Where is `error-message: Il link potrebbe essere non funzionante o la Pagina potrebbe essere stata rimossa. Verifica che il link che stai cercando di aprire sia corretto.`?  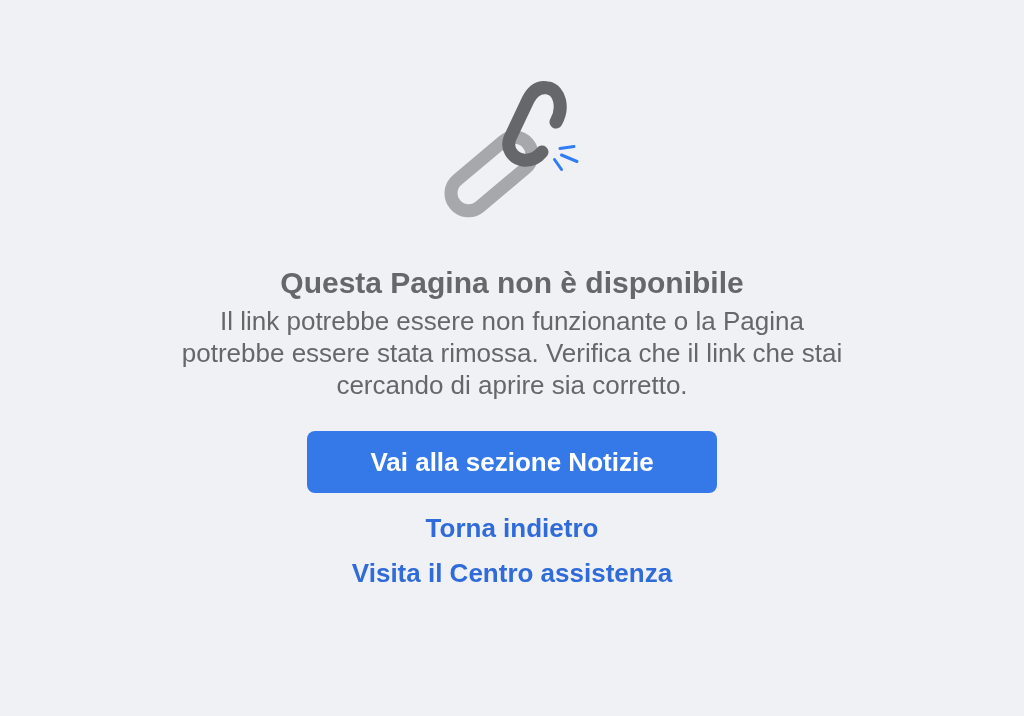
error-message: Il link potrebbe essere non funzionante o la Pagina potrebbe essere stata rimossa. Verifica che il link che stai cercando di aprire sia corretto. is located at coordinates (512, 353).